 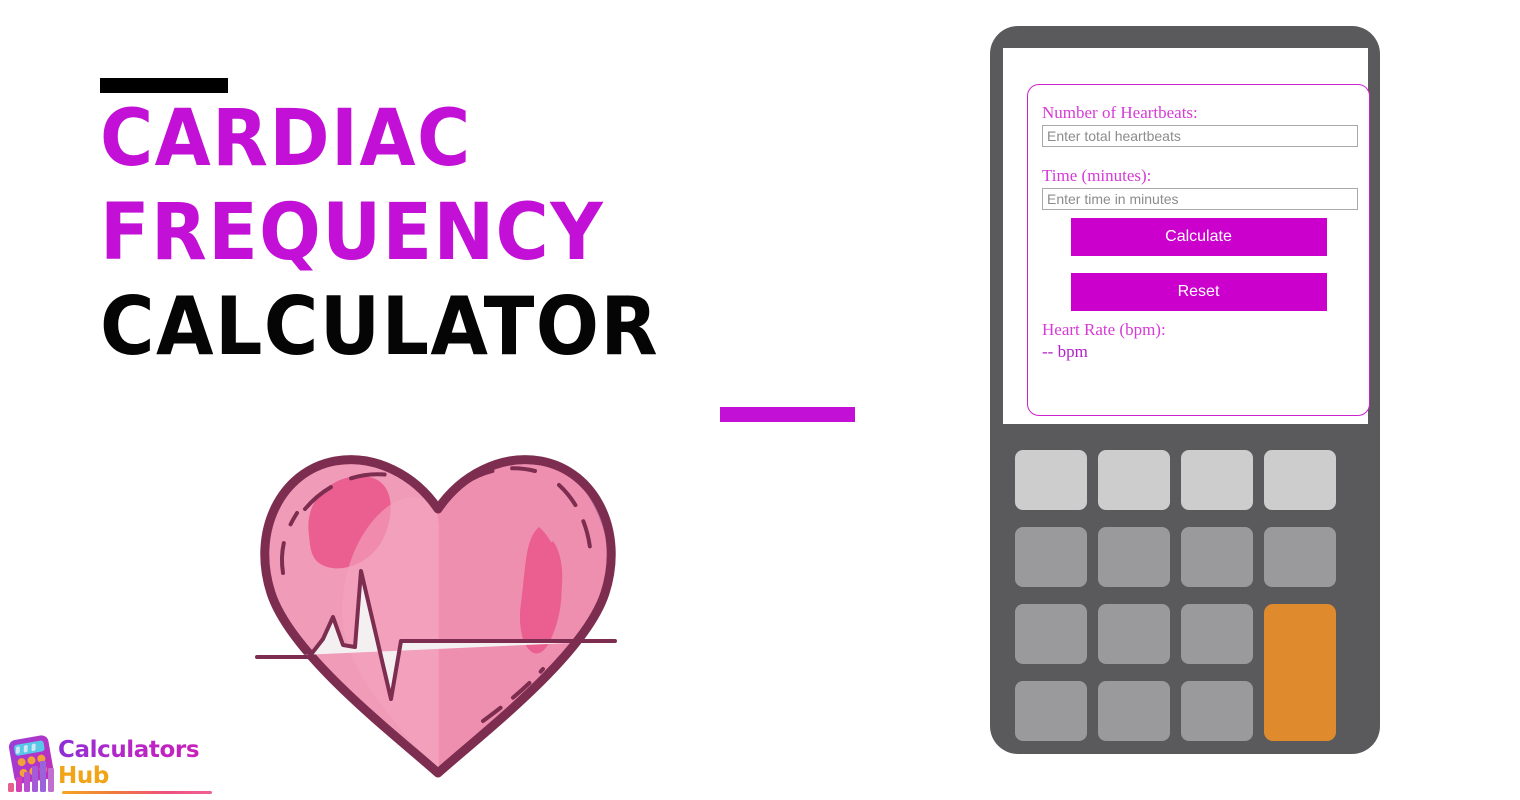 What do you see at coordinates (1051, 711) in the screenshot?
I see `keypad-key-r4c1` at bounding box center [1051, 711].